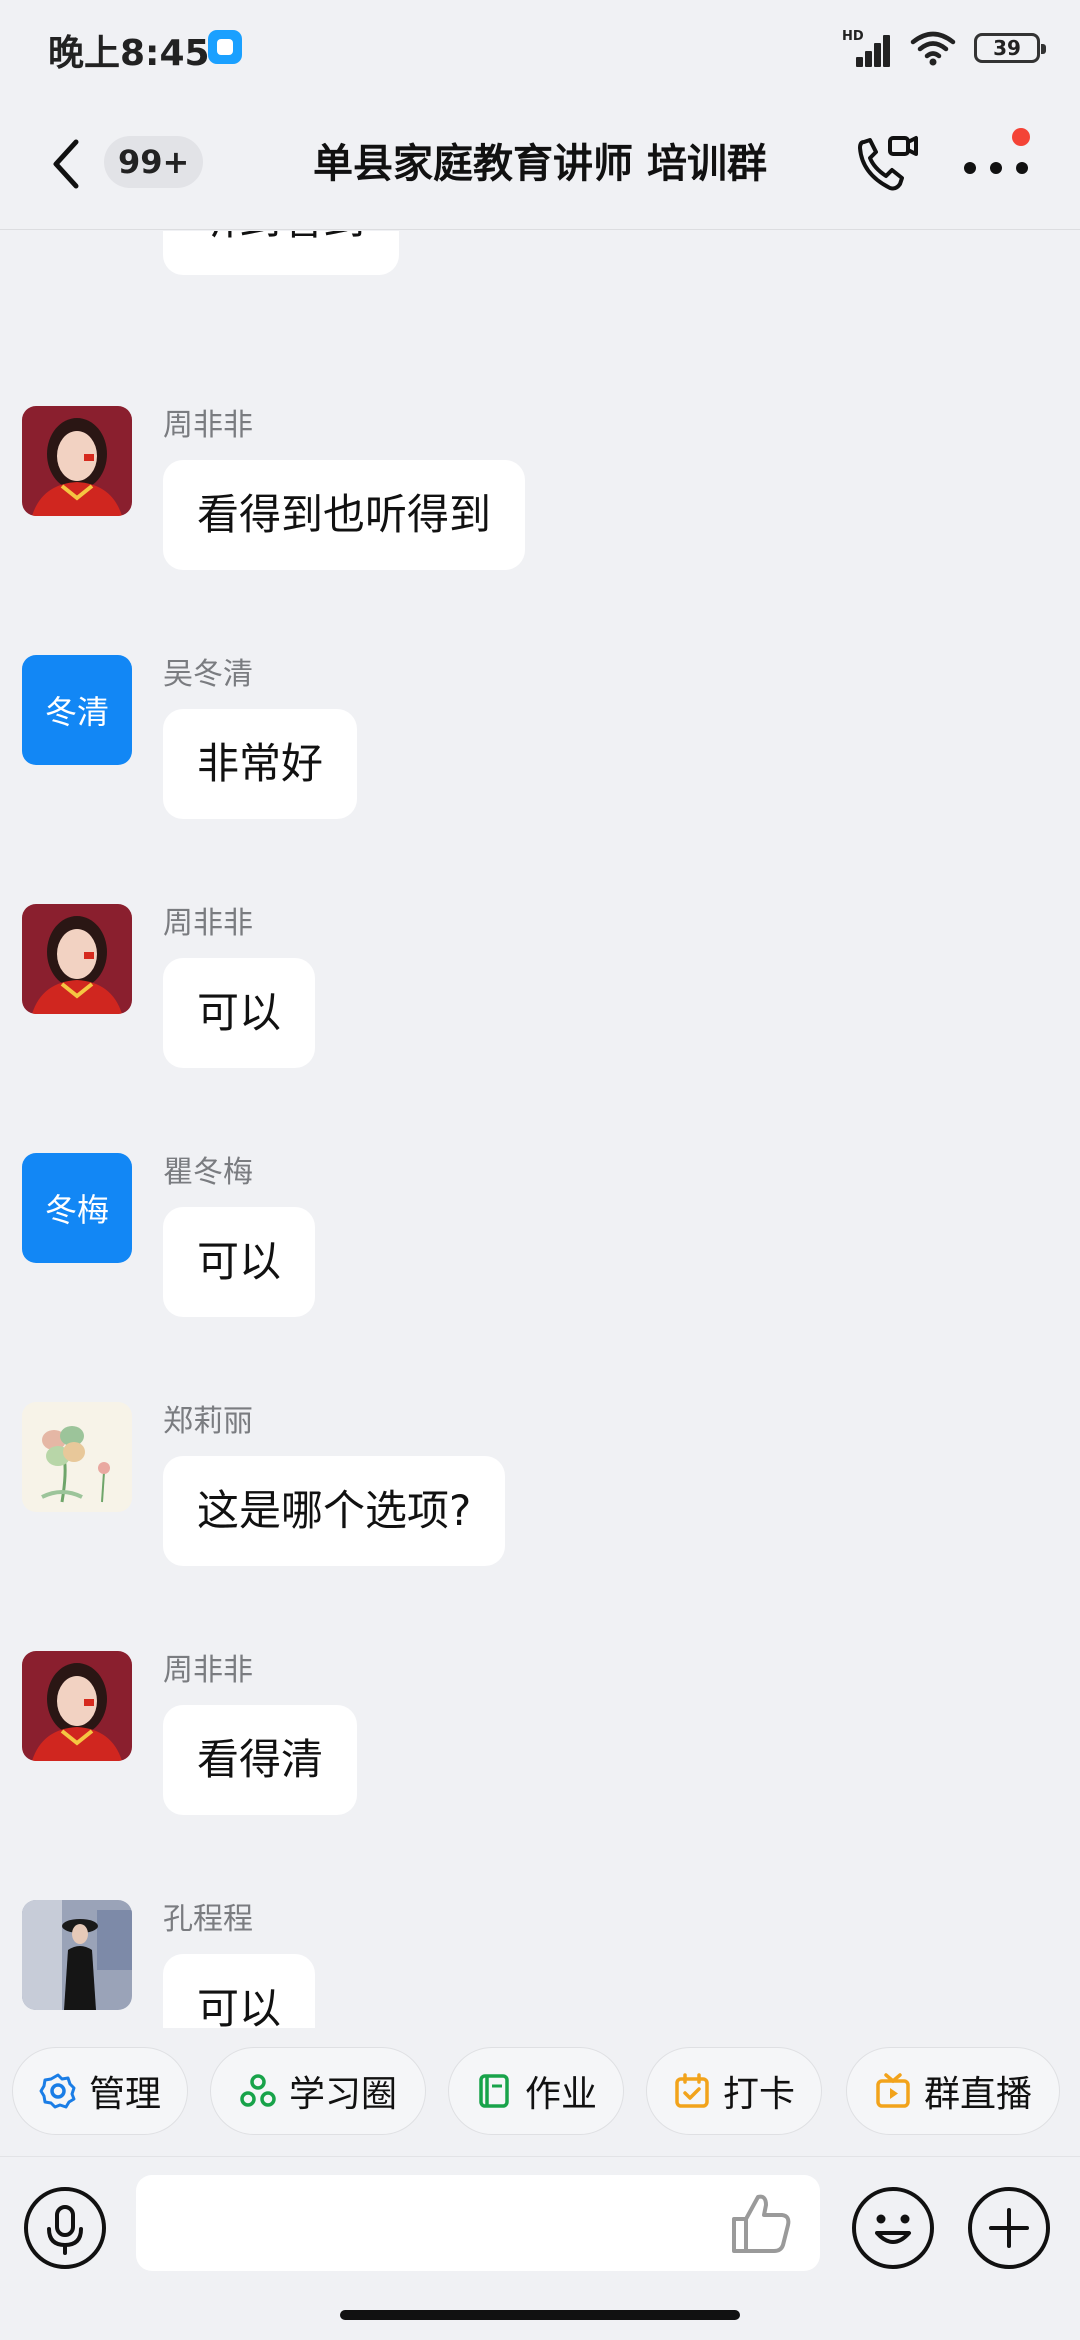 The height and width of the screenshot is (2340, 1080). What do you see at coordinates (853, 36) in the screenshot?
I see `hd-label: HD` at bounding box center [853, 36].